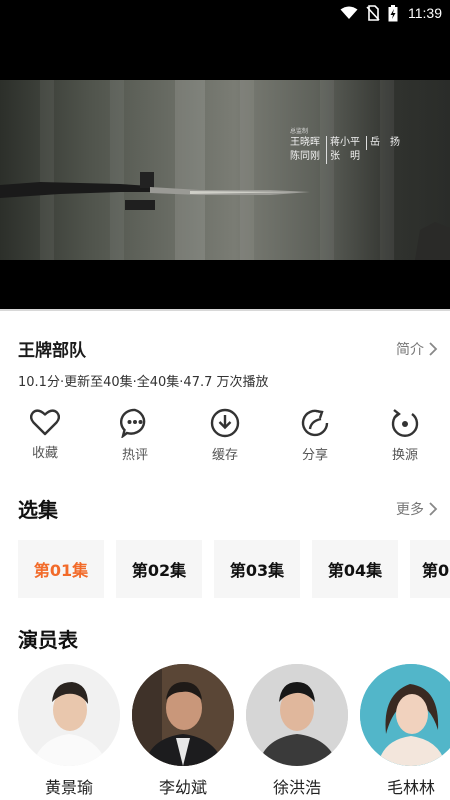 This screenshot has width=450, height=800. I want to click on switch-source-label: 换源, so click(404, 455).